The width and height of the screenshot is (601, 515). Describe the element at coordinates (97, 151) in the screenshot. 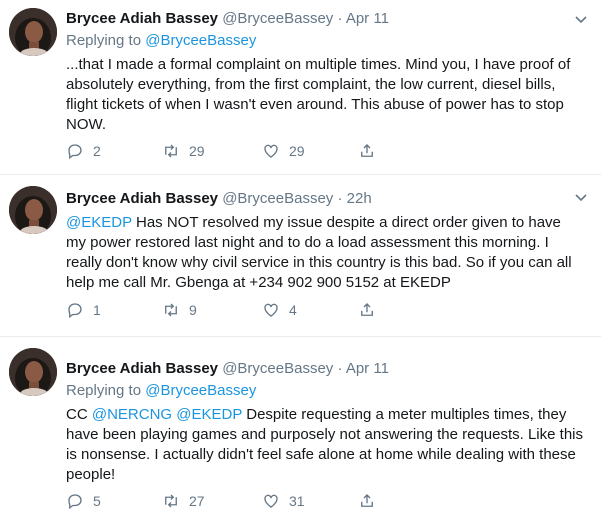

I see `reply-count: 2` at that location.